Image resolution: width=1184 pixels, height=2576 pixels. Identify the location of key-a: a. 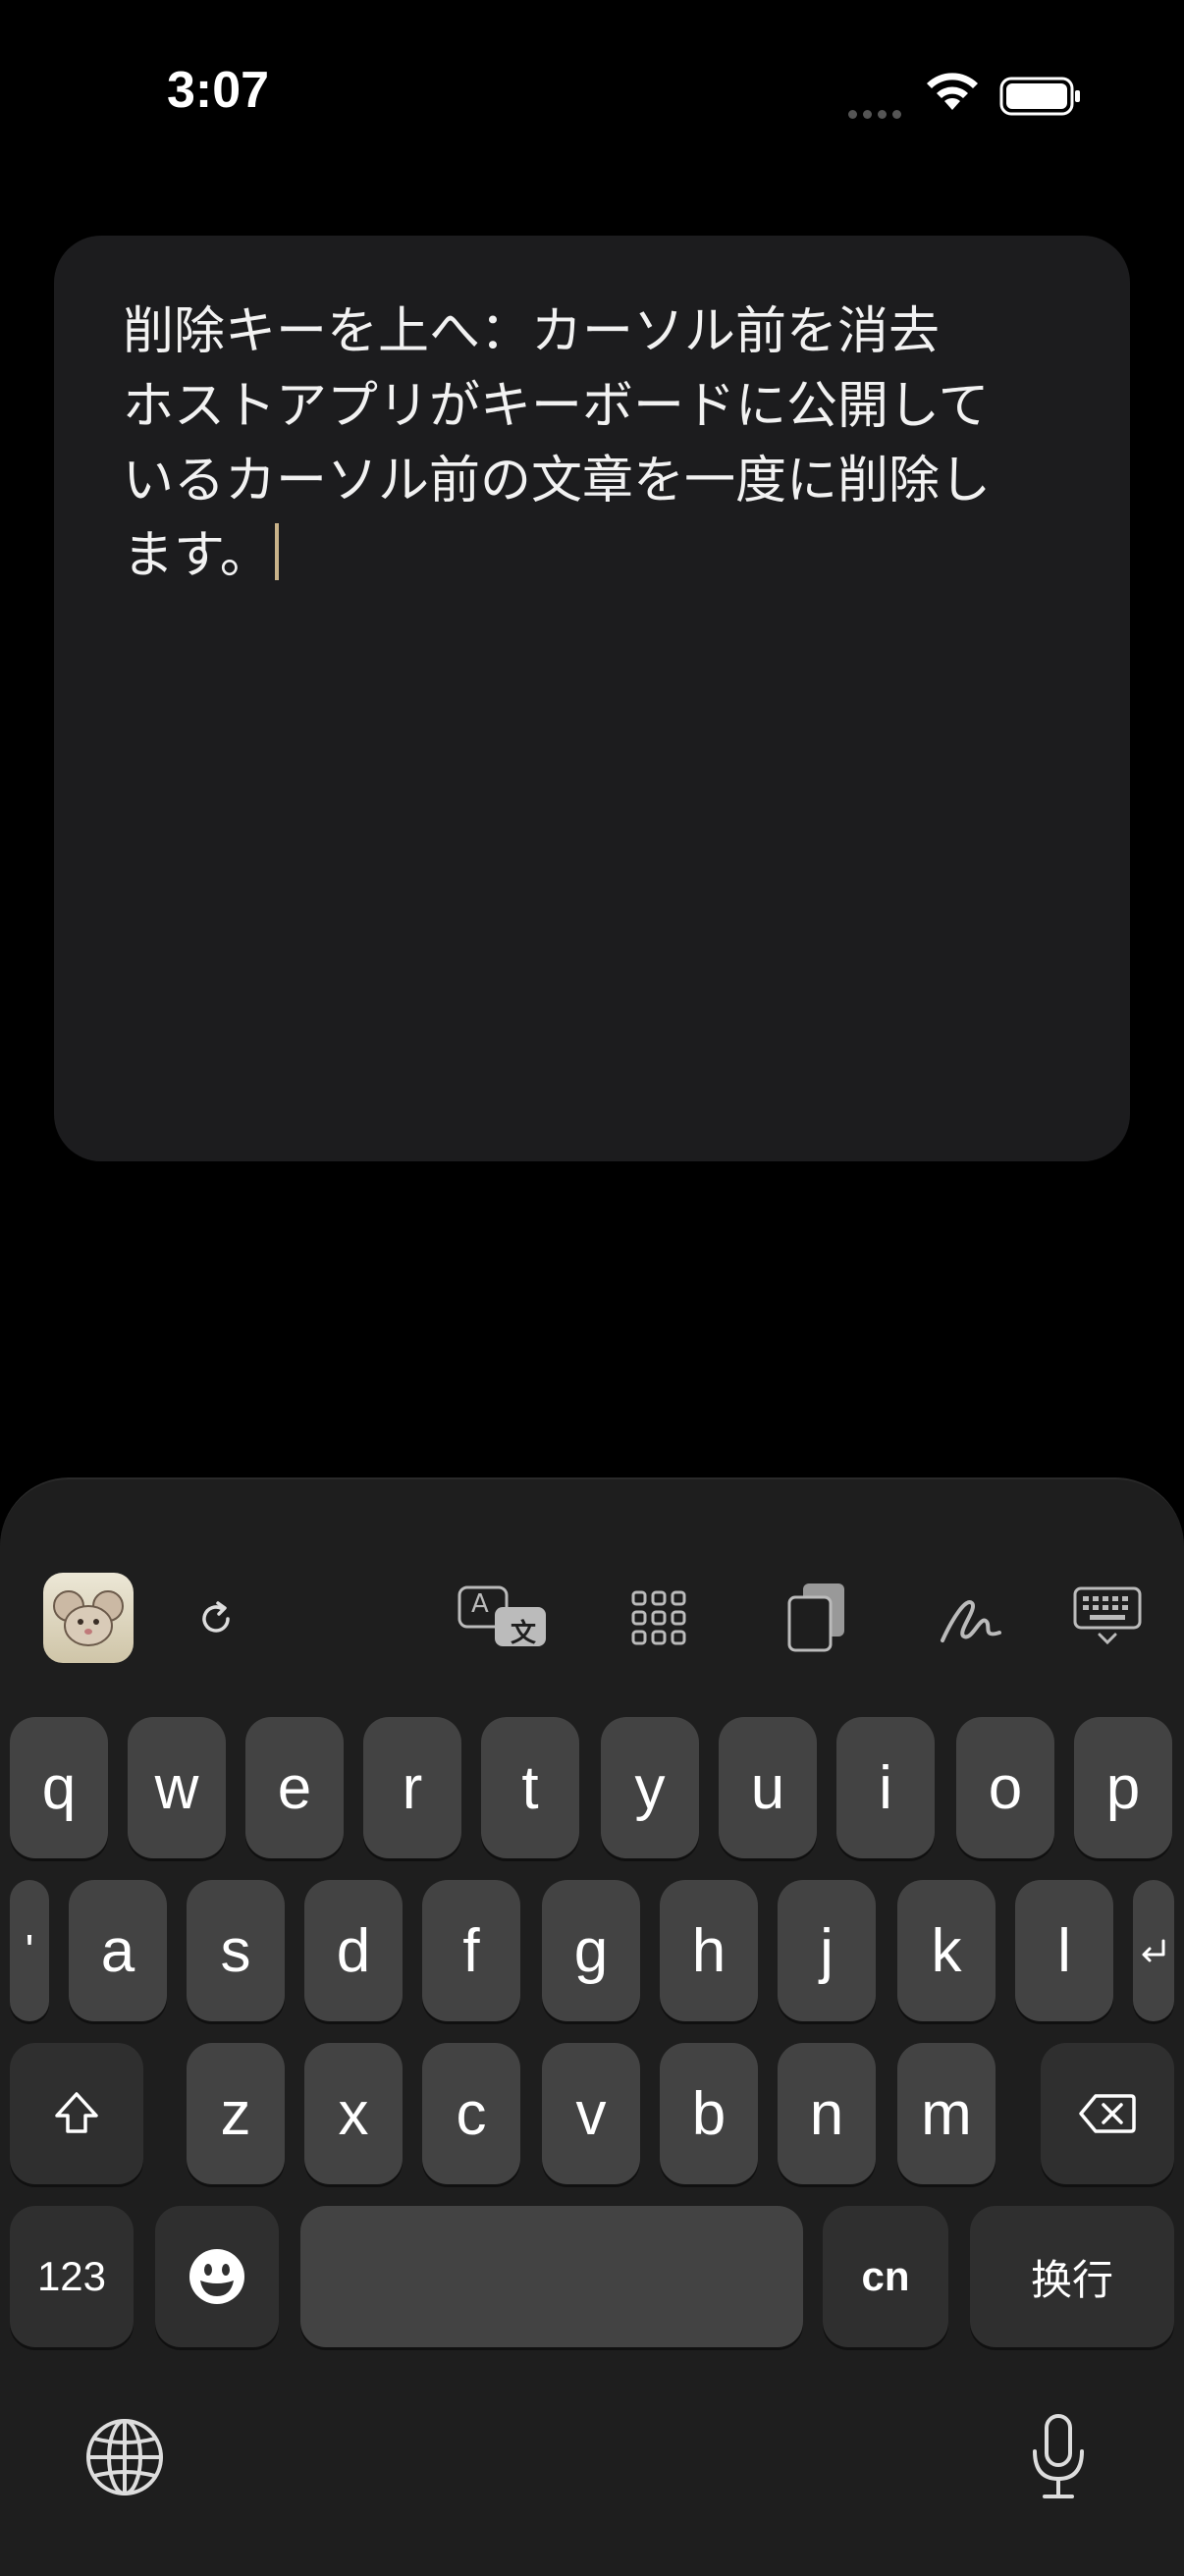
(118, 1950).